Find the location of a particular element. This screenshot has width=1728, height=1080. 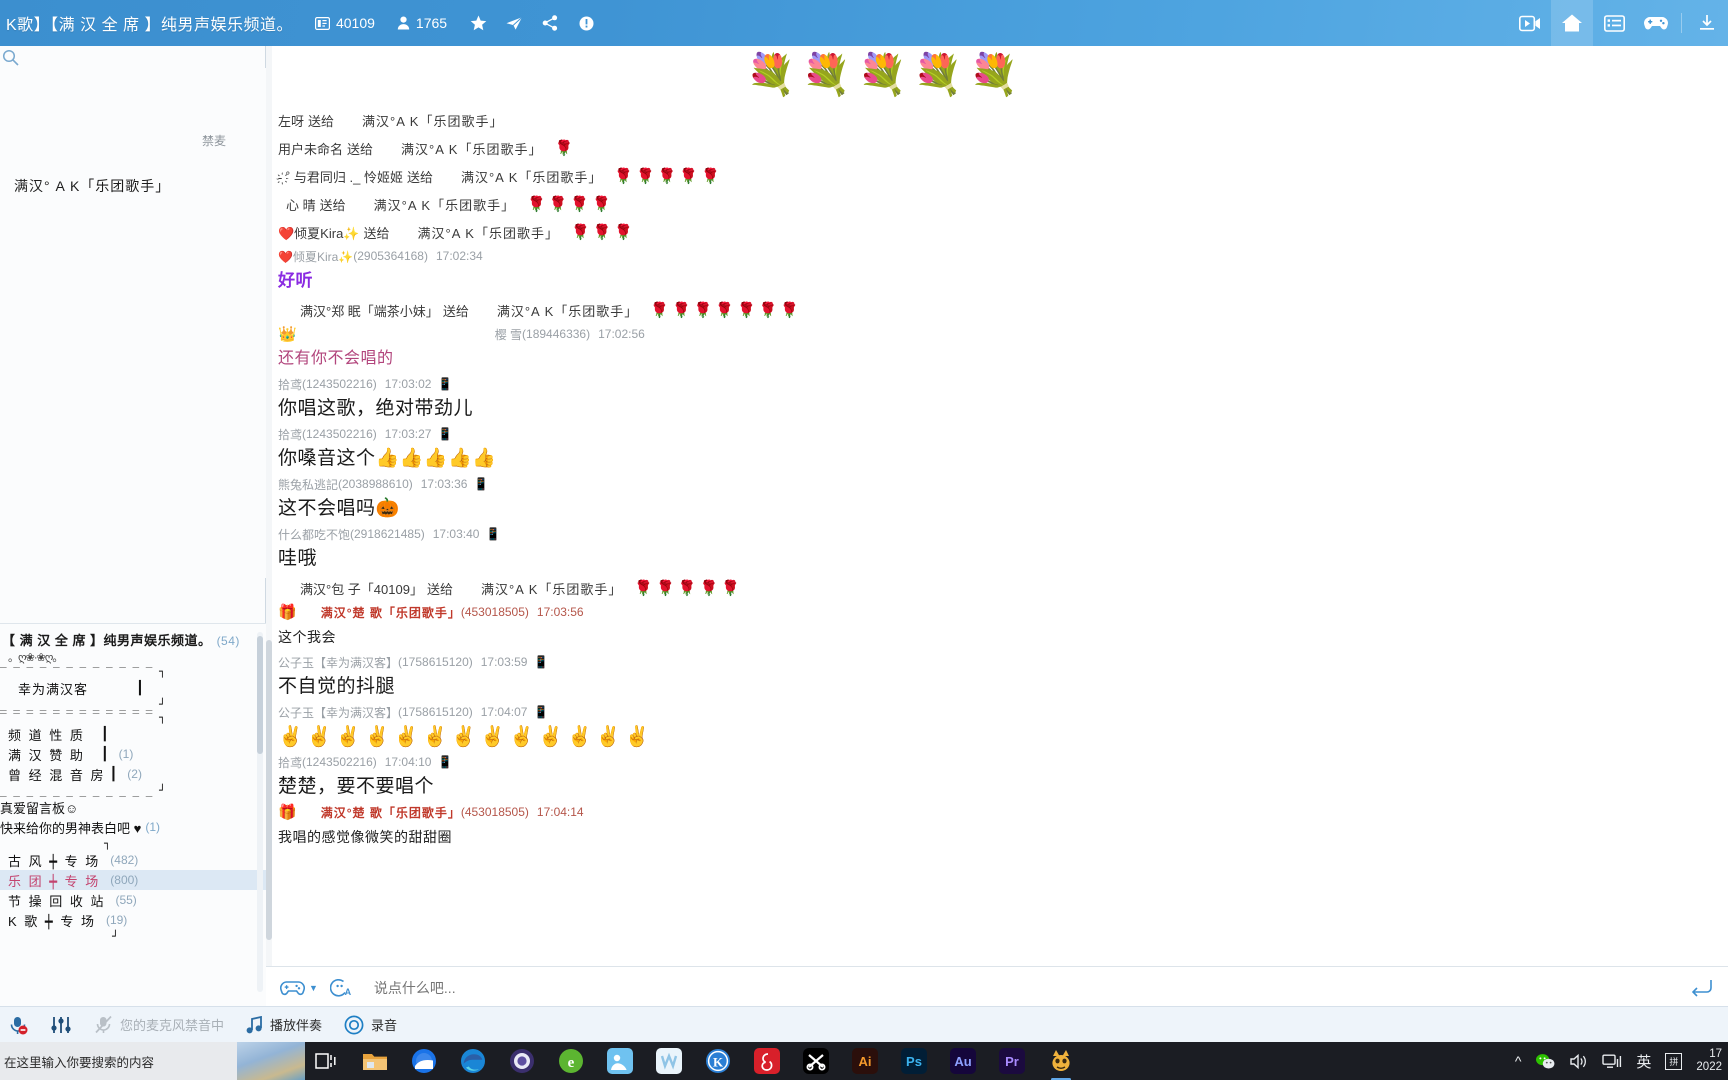

gift-line: 用户未命名 送给 满汉°A K「乐团歌手」 🌹 is located at coordinates (1003, 148).